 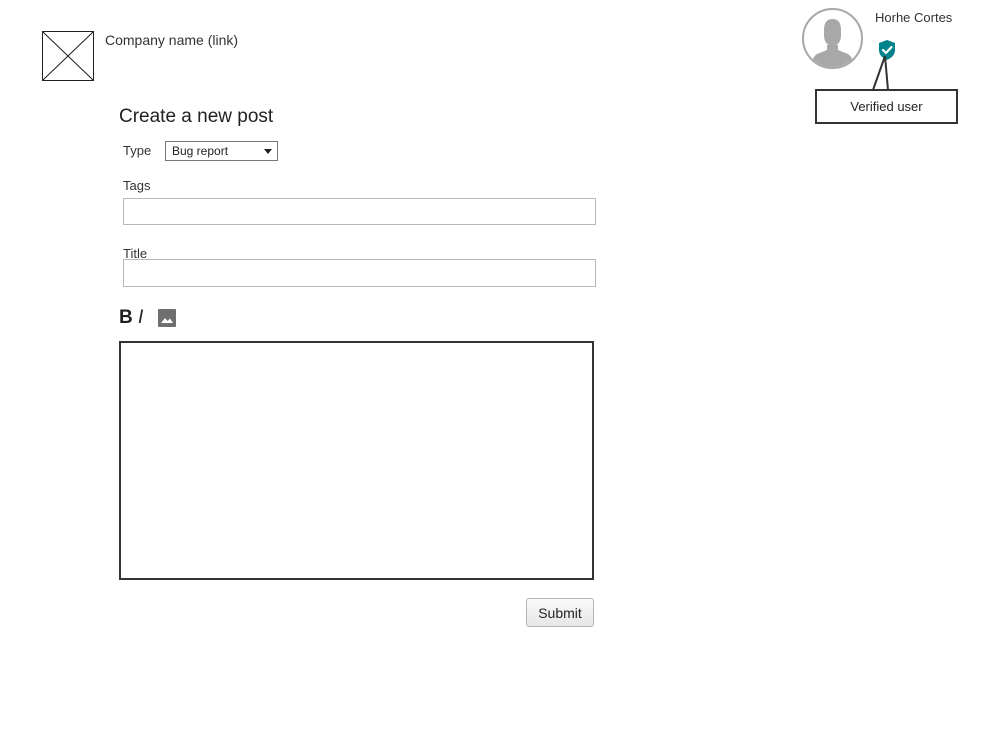 What do you see at coordinates (913, 17) in the screenshot?
I see `user-name: Horhe Cortes` at bounding box center [913, 17].